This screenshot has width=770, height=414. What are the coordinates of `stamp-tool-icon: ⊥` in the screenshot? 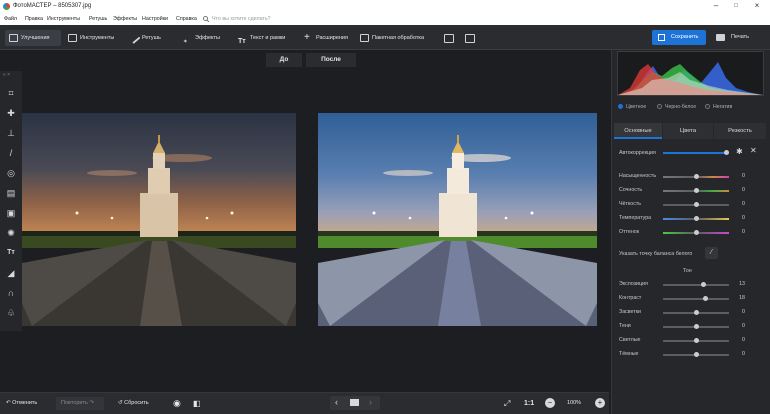 It's located at (11, 133).